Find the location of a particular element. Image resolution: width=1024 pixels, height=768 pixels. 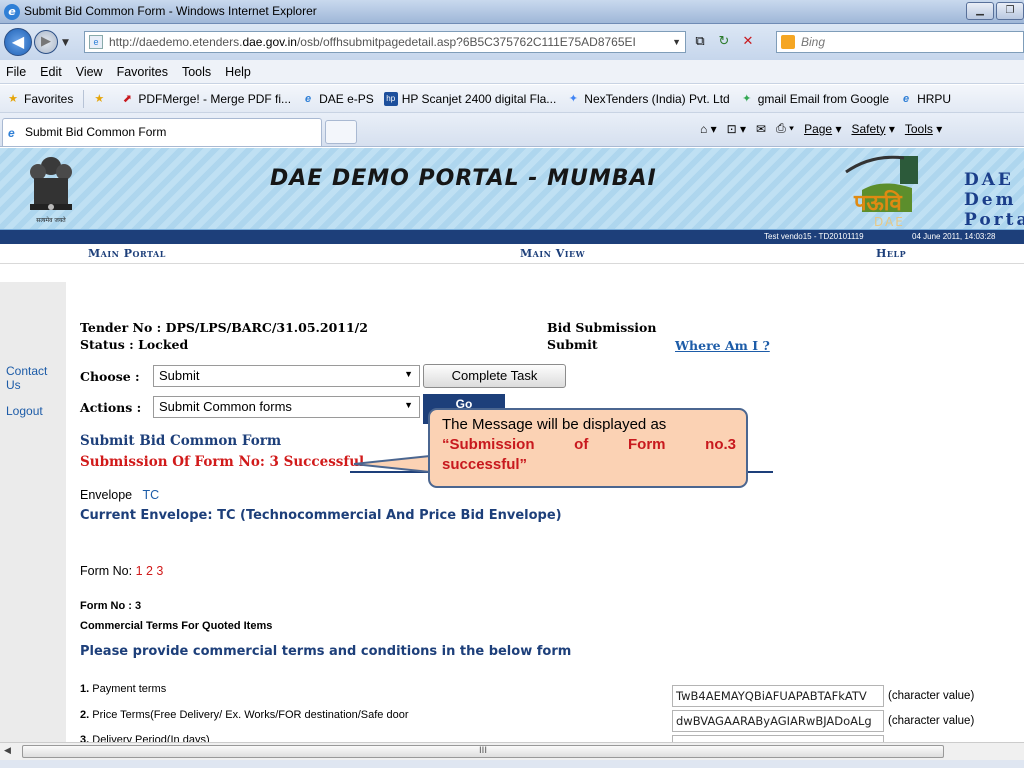

add-favorite-button: ★ is located at coordinates (101, 99).